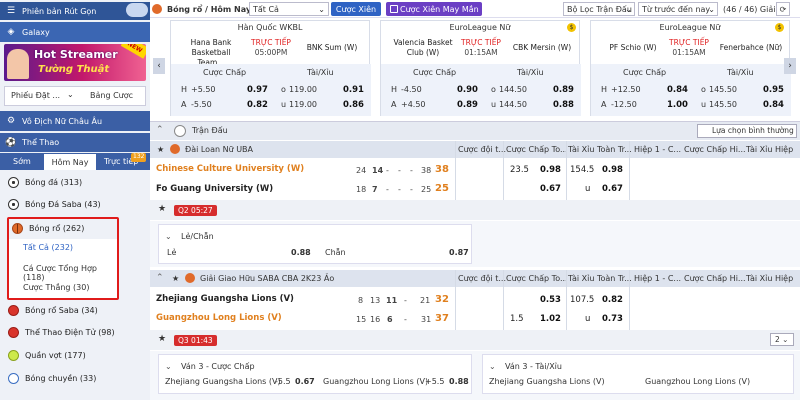  Describe the element at coordinates (361, 189) in the screenshot. I see `quarter-score: 18` at that location.